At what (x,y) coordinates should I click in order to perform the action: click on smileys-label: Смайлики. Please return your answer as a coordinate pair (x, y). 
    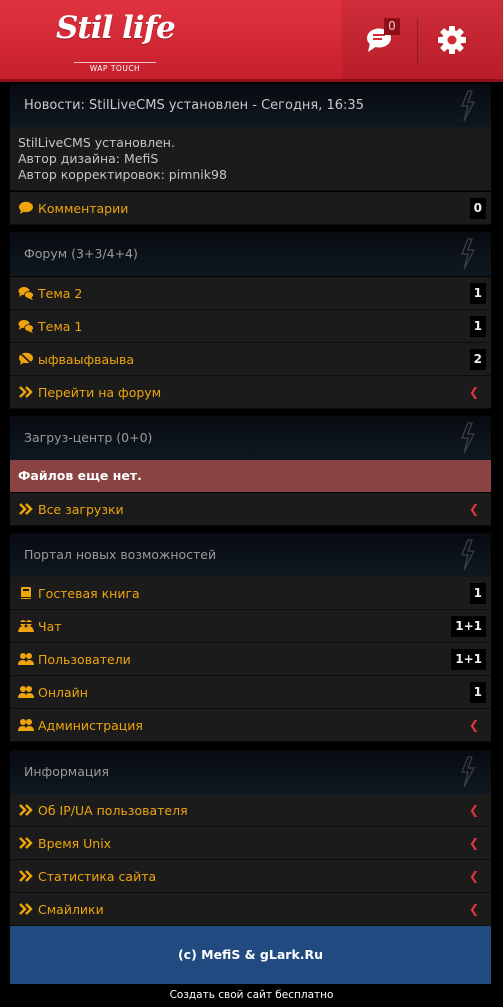
    Looking at the image, I should click on (71, 909).